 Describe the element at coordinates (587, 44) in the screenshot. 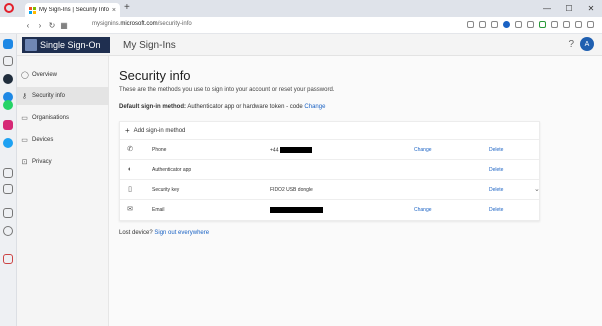

I see `avatar: A` at that location.